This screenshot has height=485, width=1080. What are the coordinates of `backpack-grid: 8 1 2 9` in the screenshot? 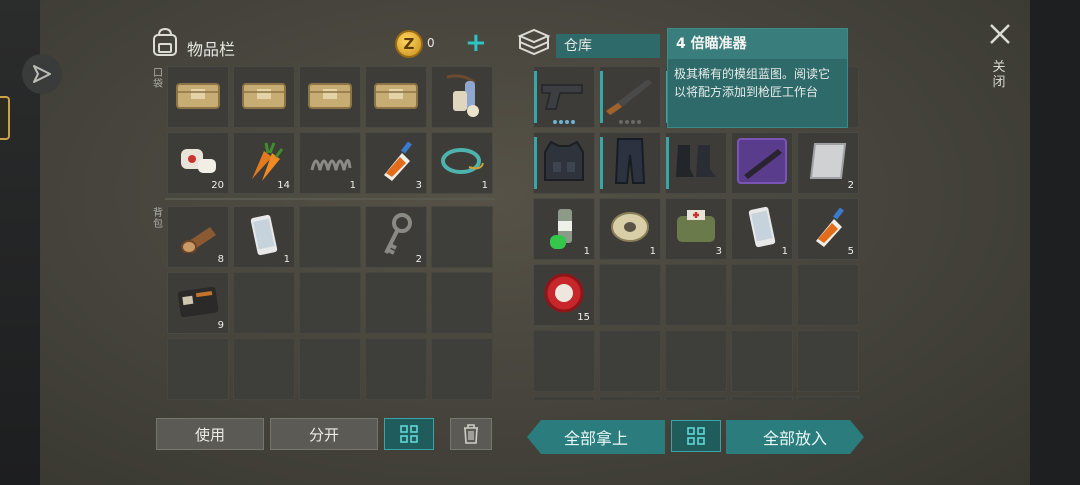 It's located at (330, 303).